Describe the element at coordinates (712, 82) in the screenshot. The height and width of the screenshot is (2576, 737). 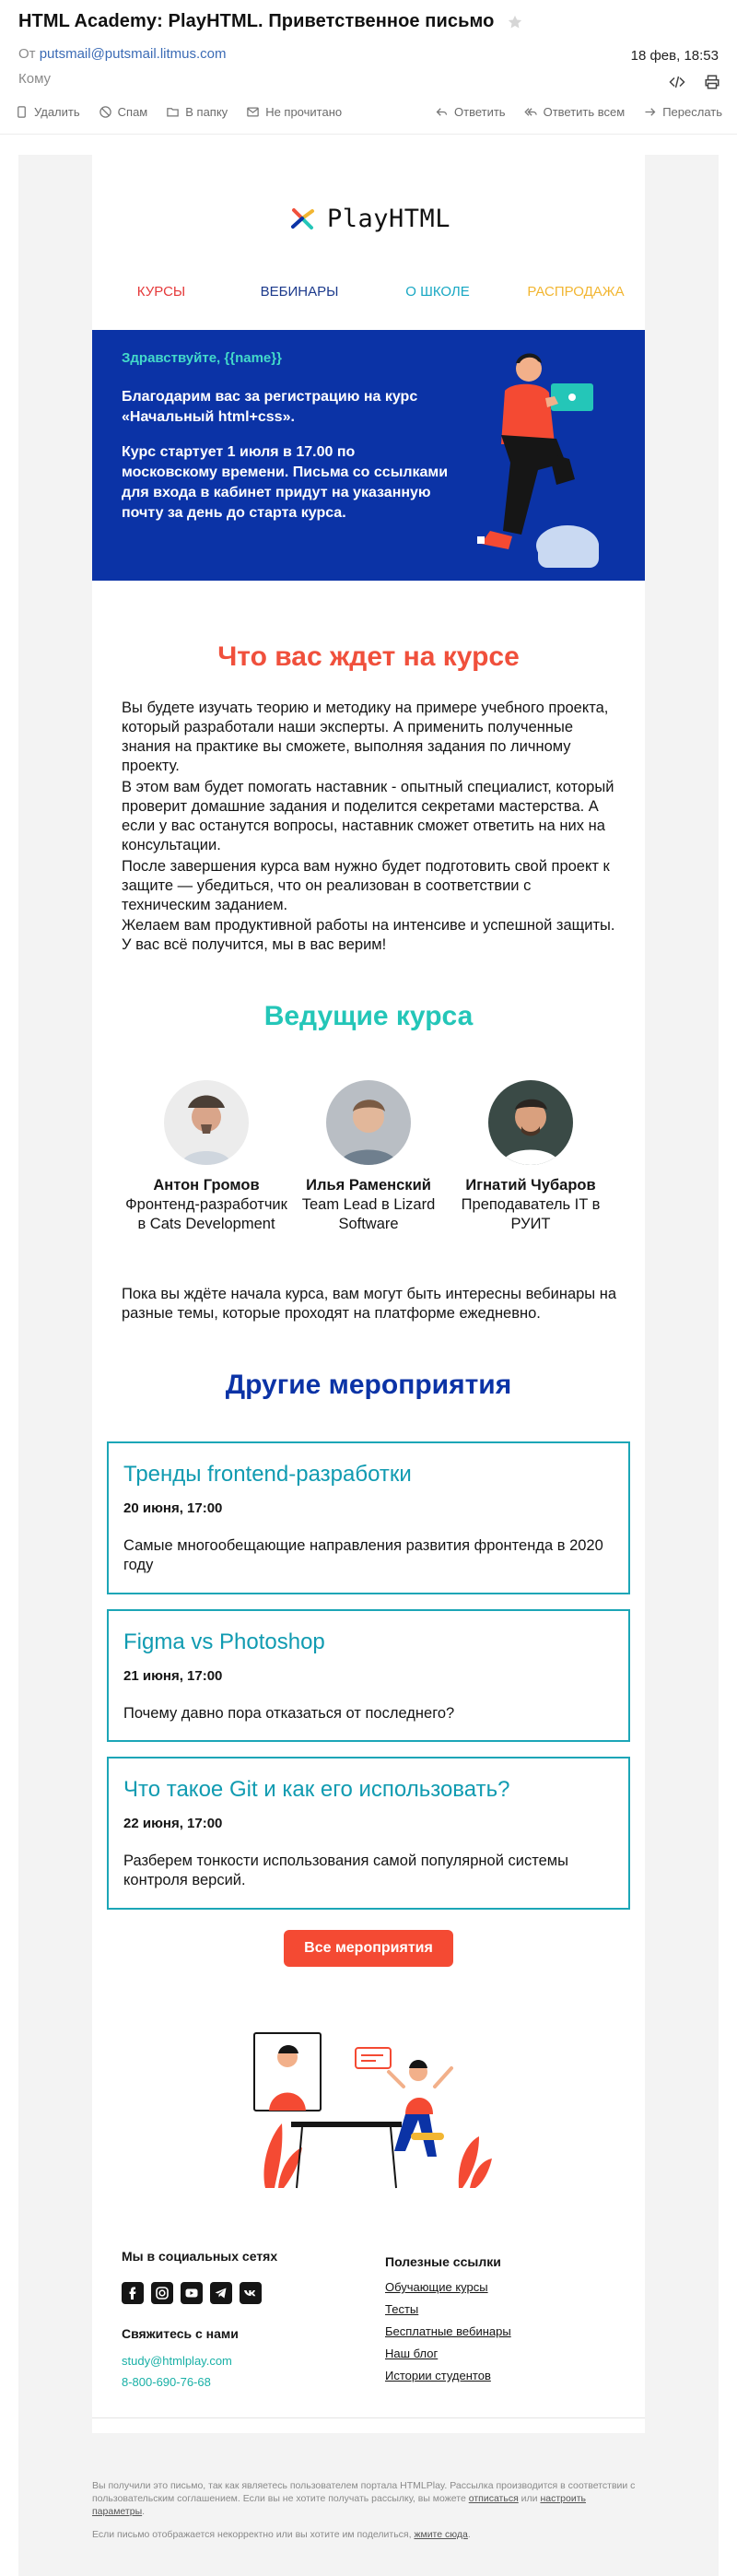
I see `print-icon` at that location.